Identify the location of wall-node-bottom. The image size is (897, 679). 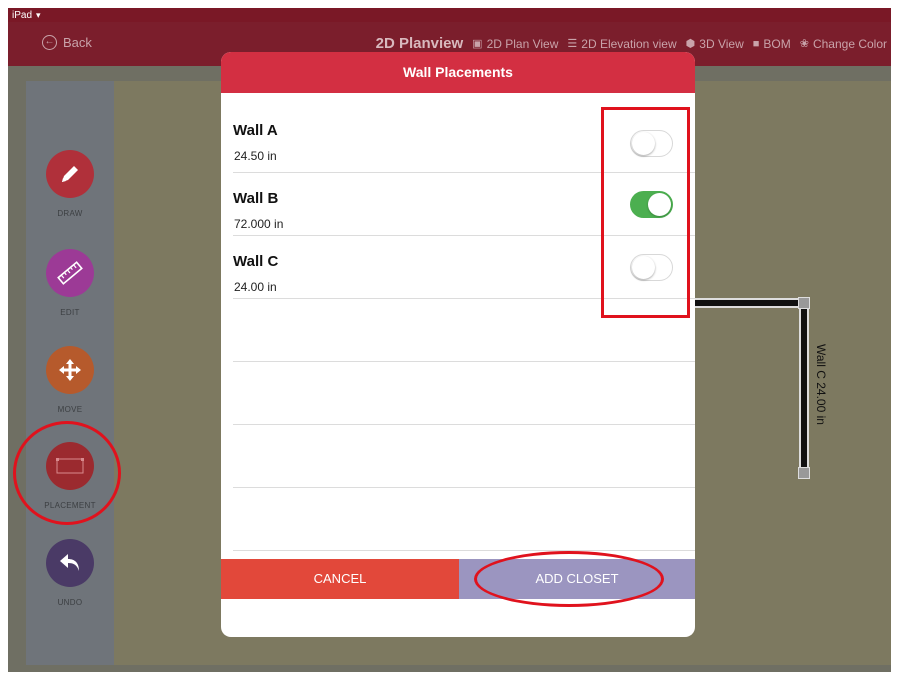
(804, 473).